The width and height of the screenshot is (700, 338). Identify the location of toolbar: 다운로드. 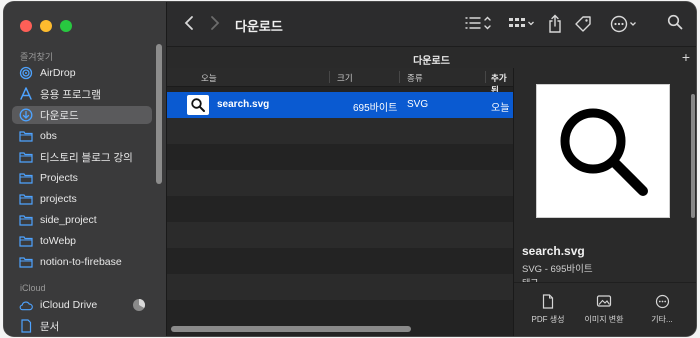
(431, 24).